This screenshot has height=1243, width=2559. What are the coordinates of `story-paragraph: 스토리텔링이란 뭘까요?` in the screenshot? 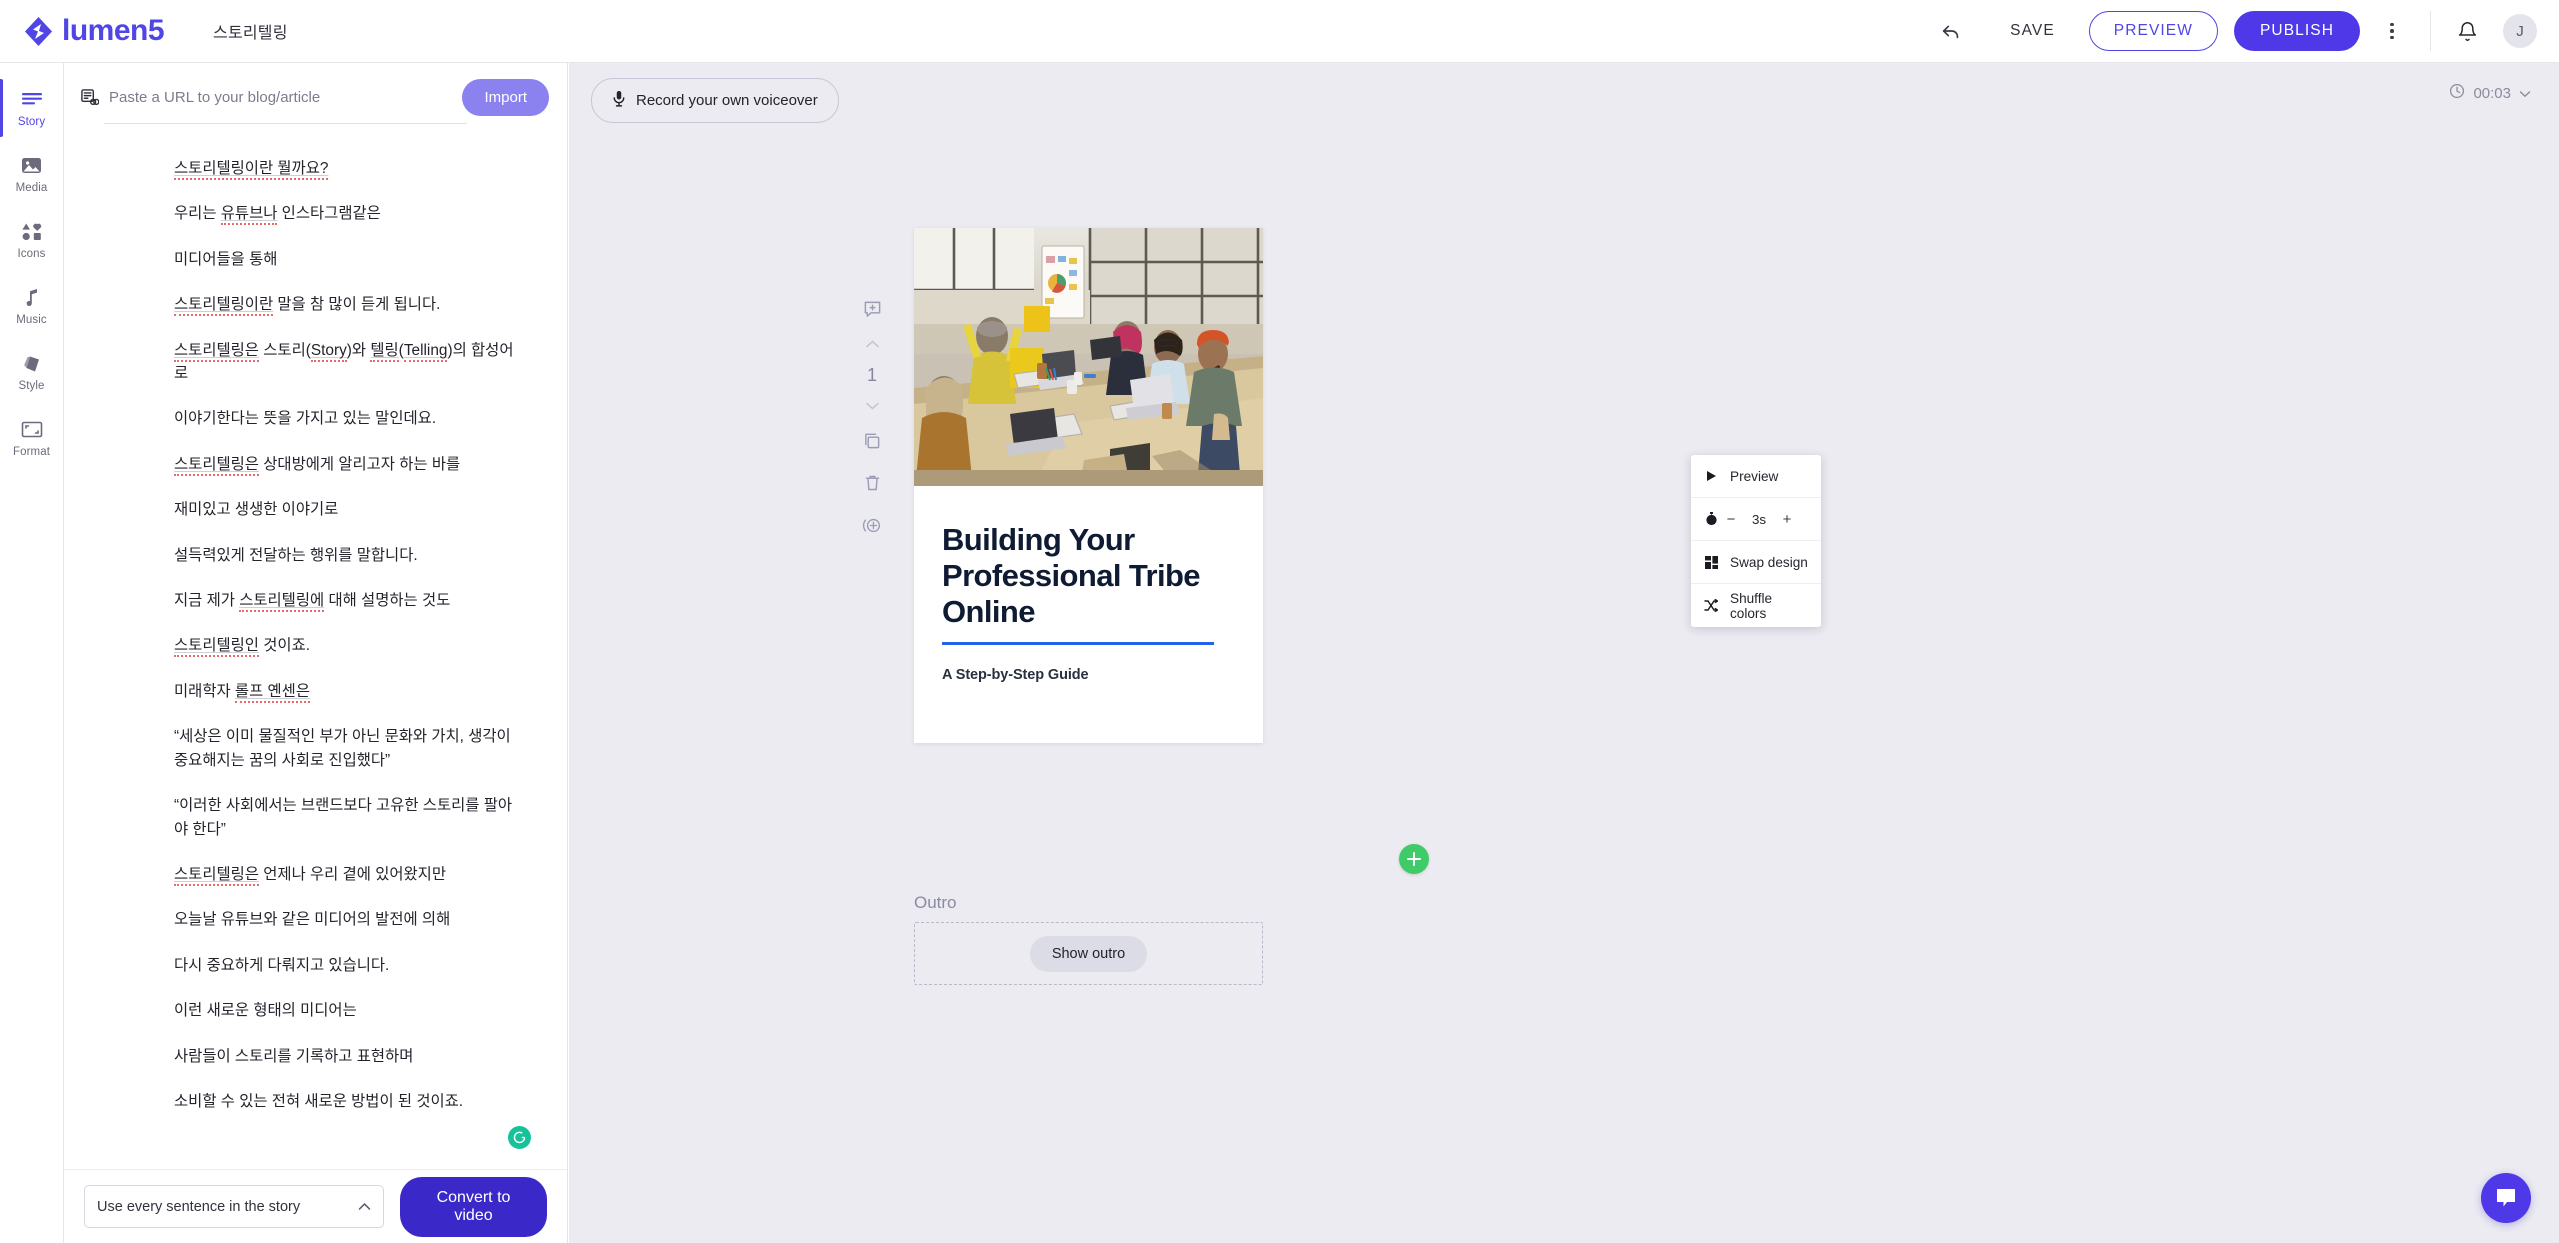 It's located at (349, 168).